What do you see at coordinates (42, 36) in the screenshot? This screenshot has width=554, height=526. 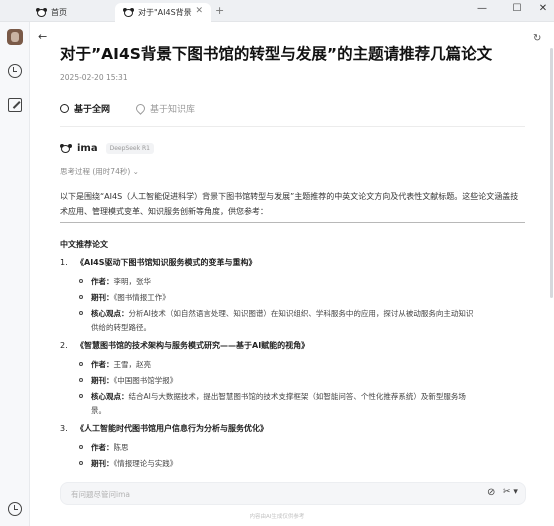 I see `back-button: ←` at bounding box center [42, 36].